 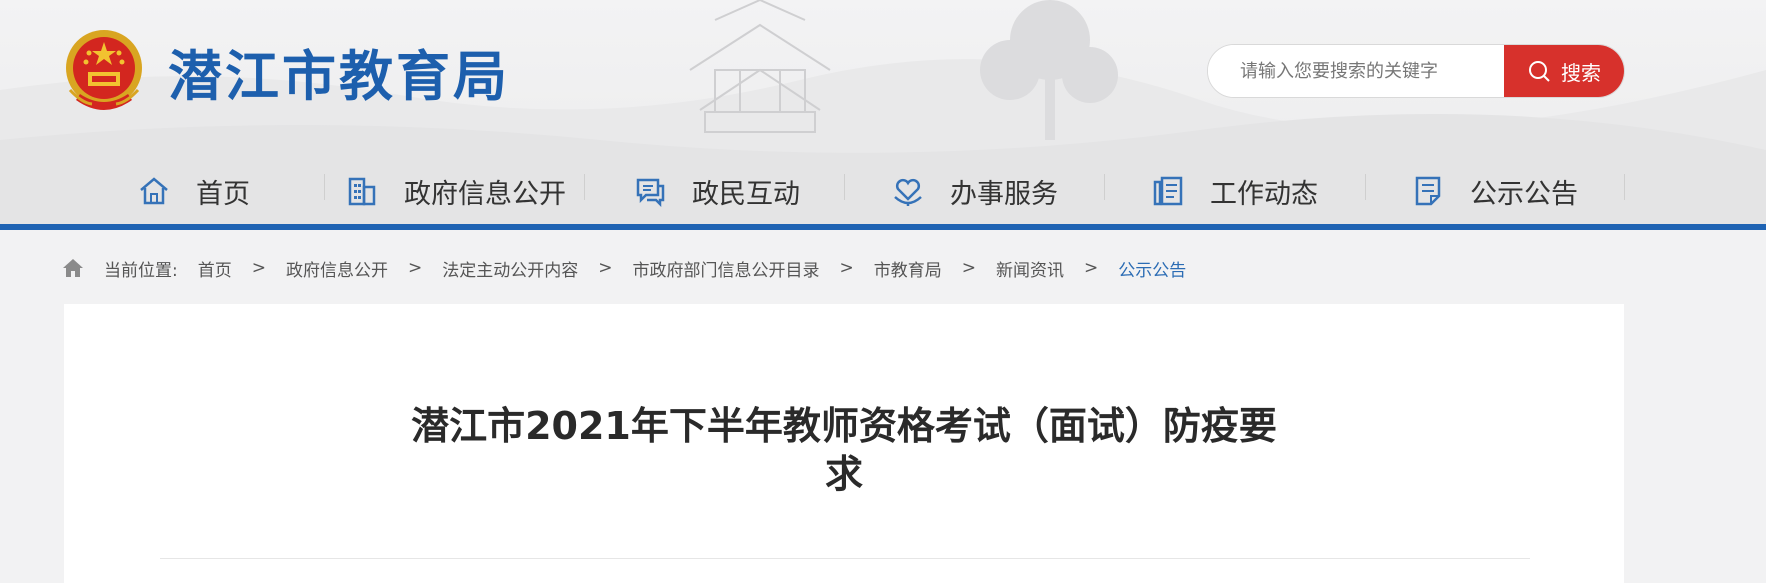 I want to click on search-button: 搜索, so click(x=1564, y=71).